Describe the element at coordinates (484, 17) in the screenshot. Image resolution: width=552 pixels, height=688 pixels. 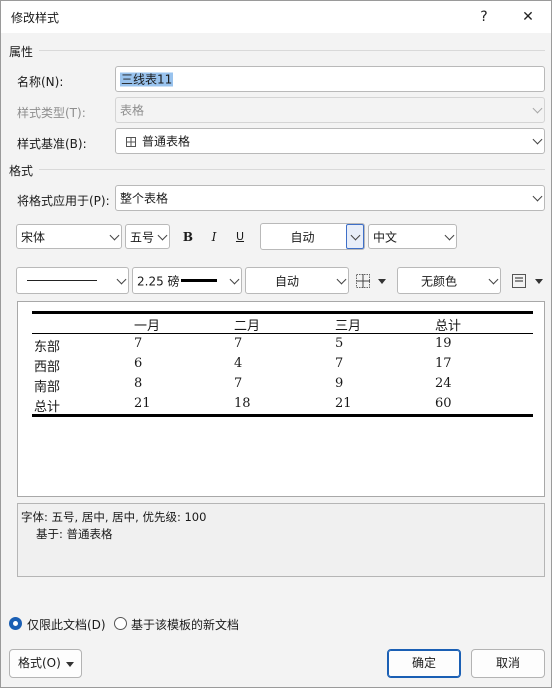
I see `help-button: ?` at that location.